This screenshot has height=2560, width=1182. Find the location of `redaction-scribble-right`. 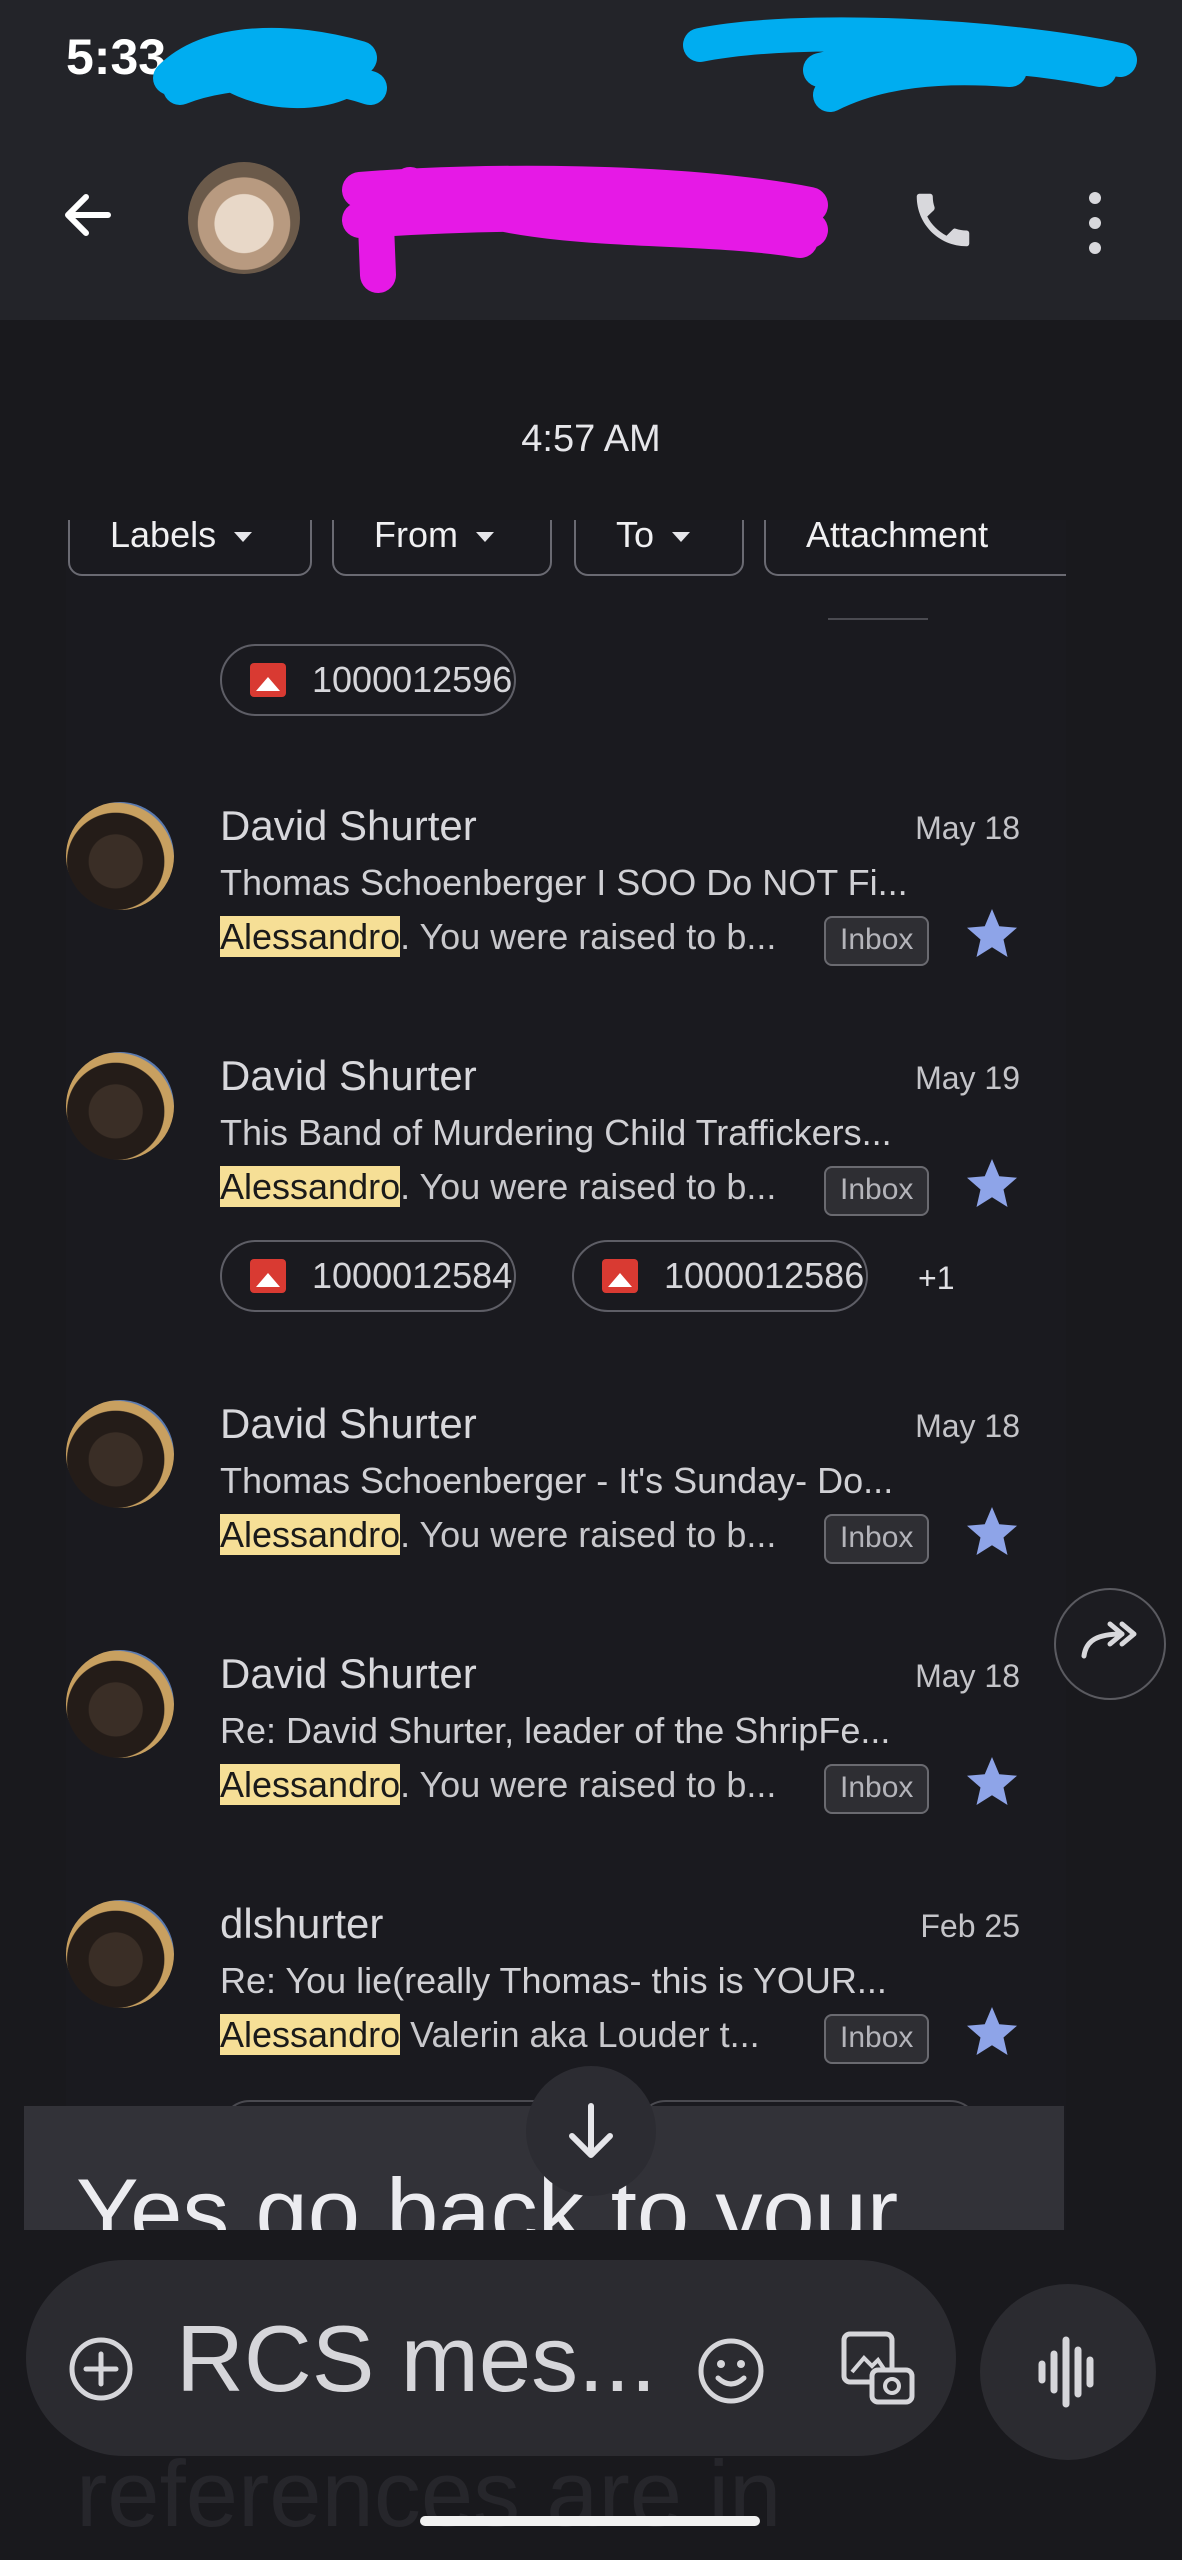

redaction-scribble-right is located at coordinates (910, 64).